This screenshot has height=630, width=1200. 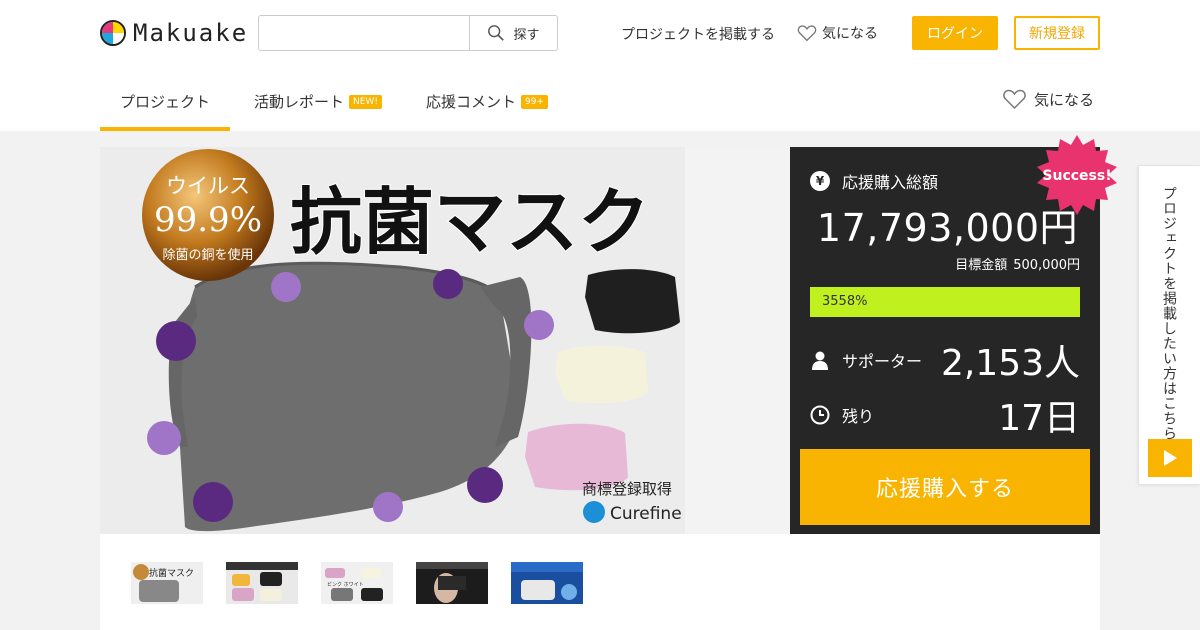 What do you see at coordinates (955, 33) in the screenshot?
I see `login-button: ログイン` at bounding box center [955, 33].